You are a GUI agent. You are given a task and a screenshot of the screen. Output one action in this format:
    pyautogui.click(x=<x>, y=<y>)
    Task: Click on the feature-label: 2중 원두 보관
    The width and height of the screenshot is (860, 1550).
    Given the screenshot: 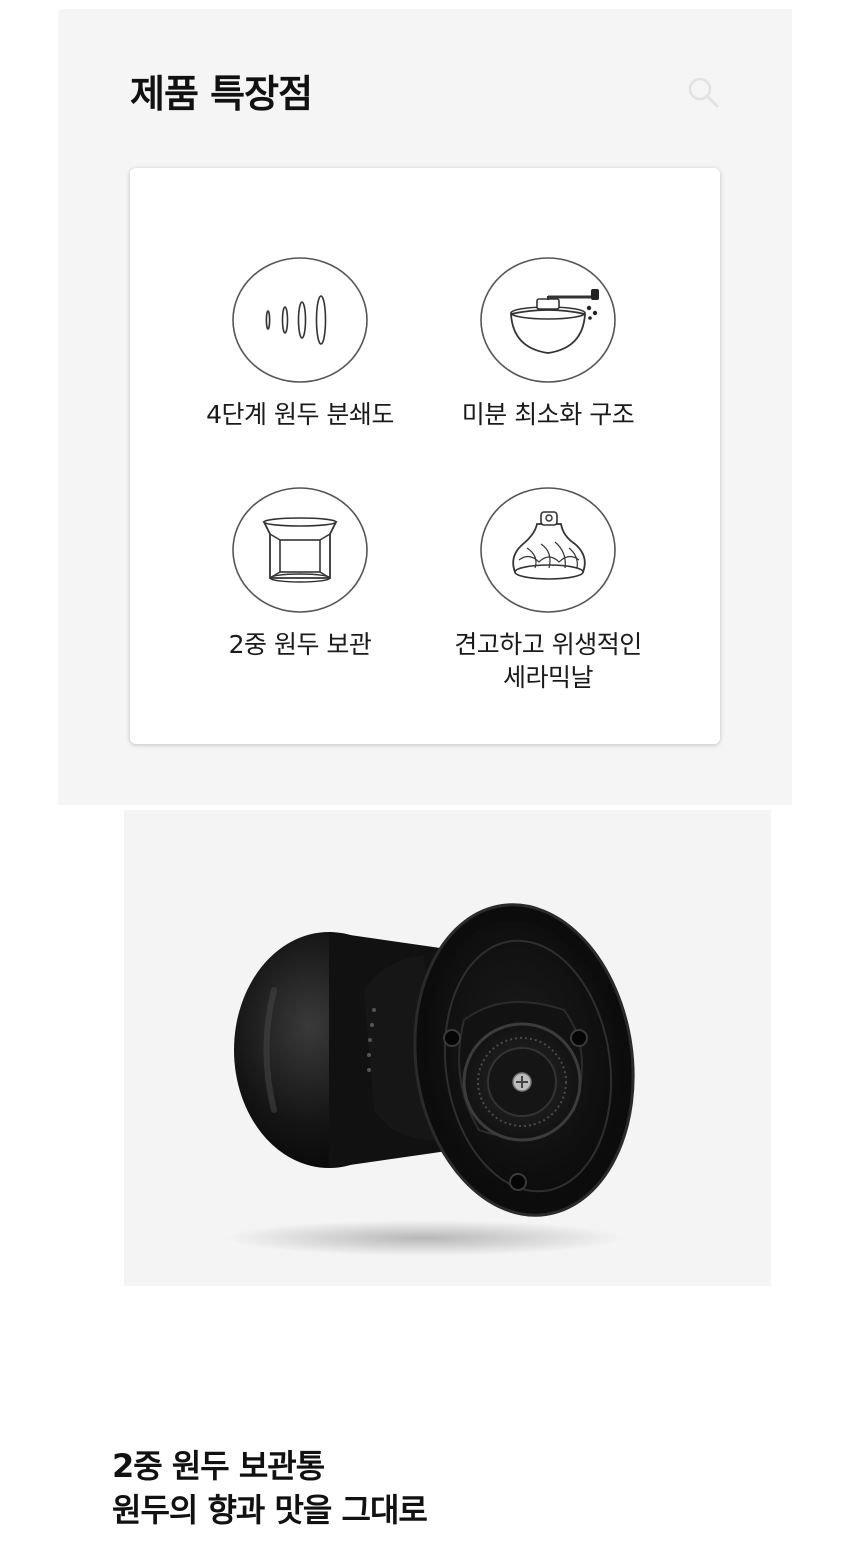 What is the action you would take?
    pyautogui.click(x=300, y=644)
    